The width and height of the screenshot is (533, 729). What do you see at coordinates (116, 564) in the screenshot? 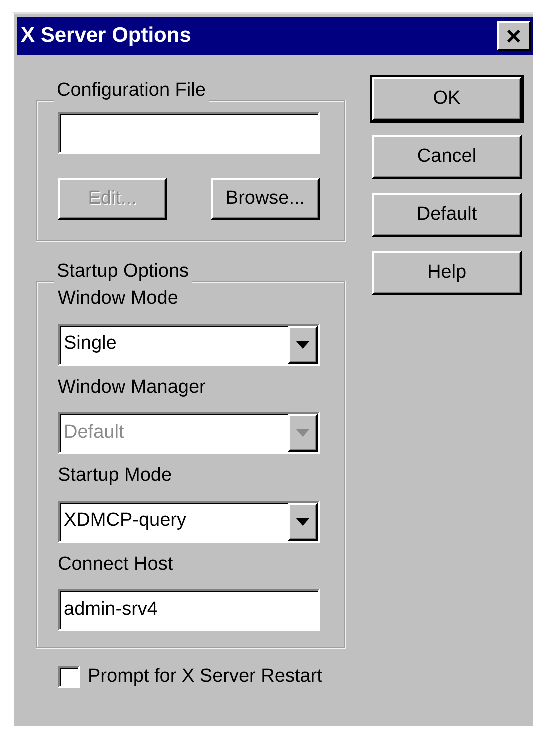
I see `field-label: Connect Host` at bounding box center [116, 564].